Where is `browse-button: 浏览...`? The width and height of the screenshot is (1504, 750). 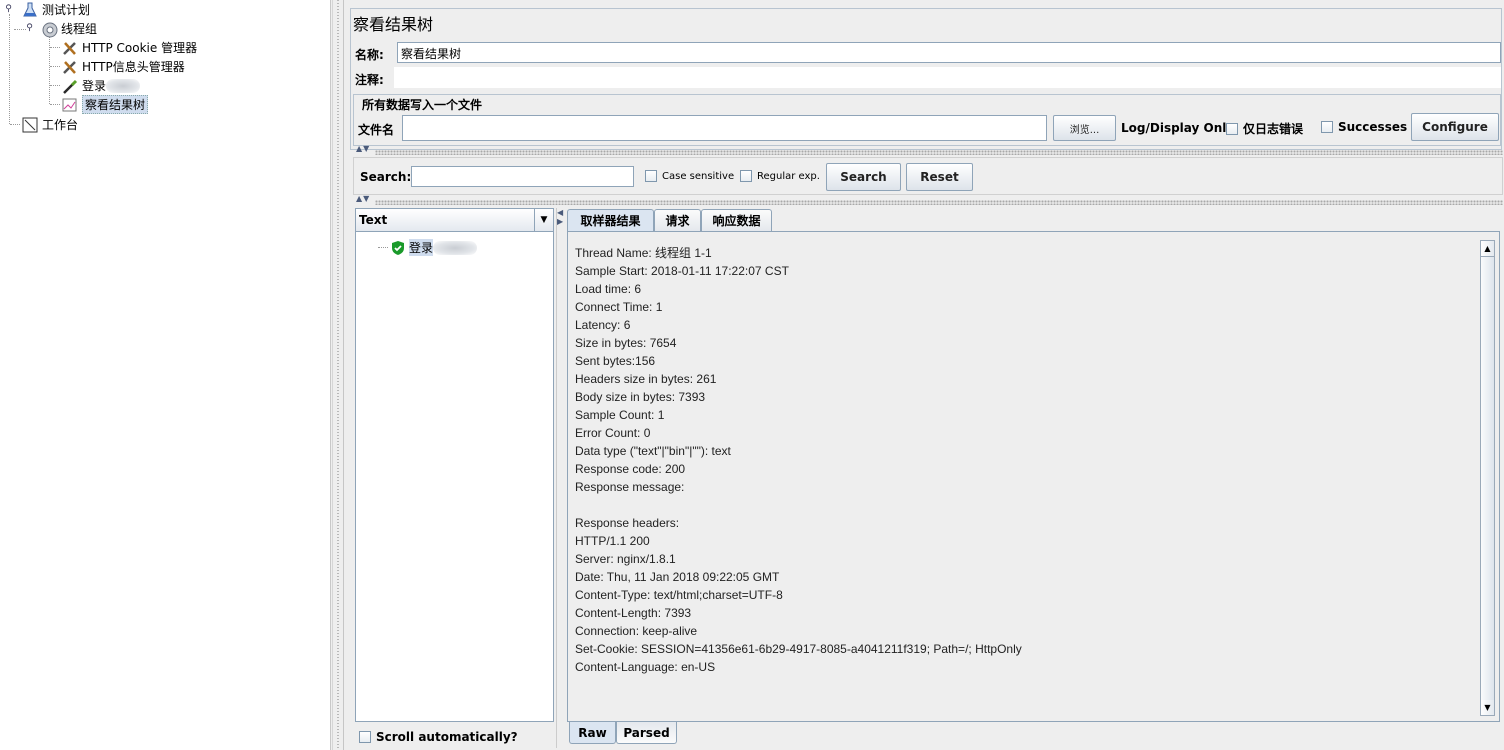 browse-button: 浏览... is located at coordinates (1084, 128).